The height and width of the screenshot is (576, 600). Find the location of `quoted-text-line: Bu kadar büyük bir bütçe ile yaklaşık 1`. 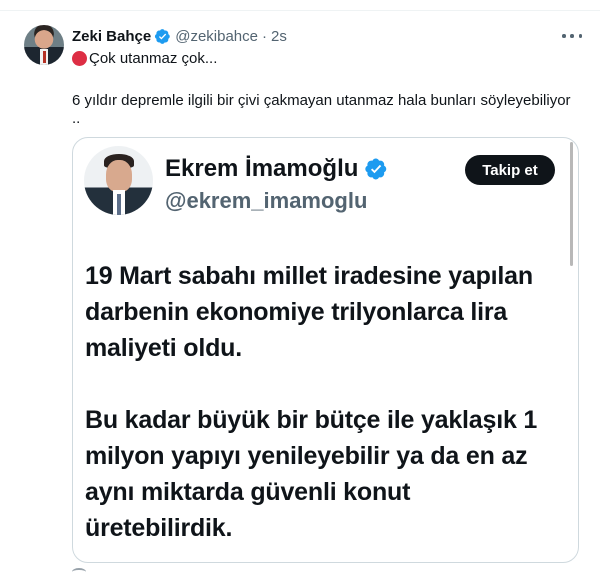

quoted-text-line: Bu kadar büyük bir bütçe ile yaklaşık 1 is located at coordinates (311, 420).